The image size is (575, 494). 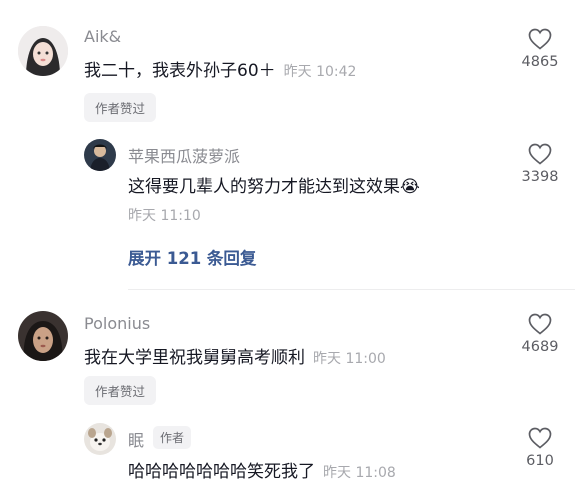 I want to click on reply-username: 眠, so click(x=136, y=439).